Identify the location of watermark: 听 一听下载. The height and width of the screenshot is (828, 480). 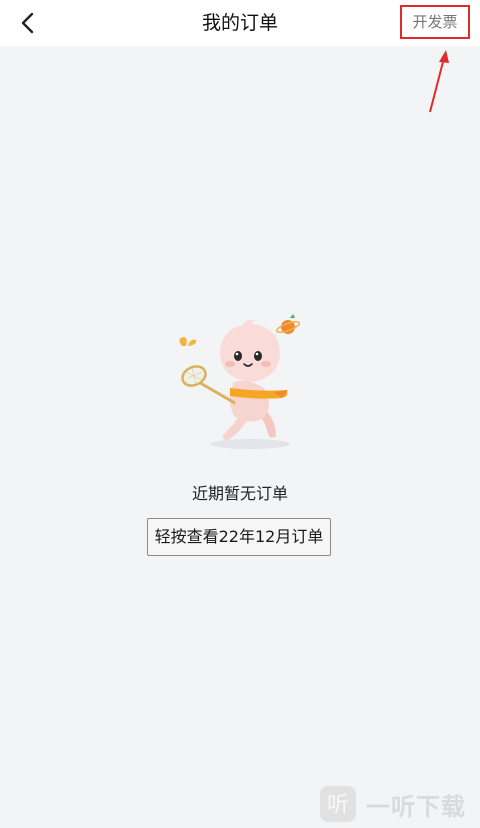
(392, 804).